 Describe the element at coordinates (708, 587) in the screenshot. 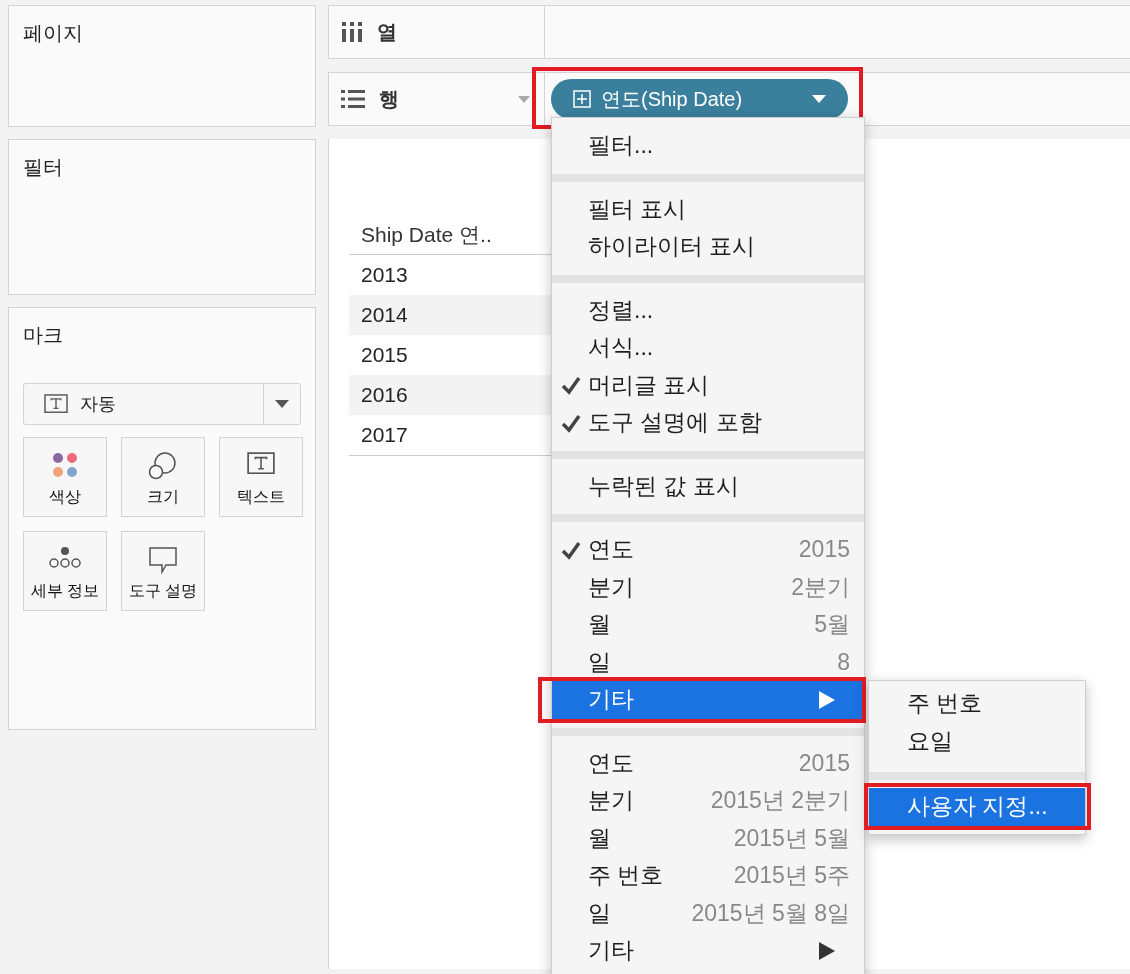

I see `menu-item: 분기 2분기` at that location.